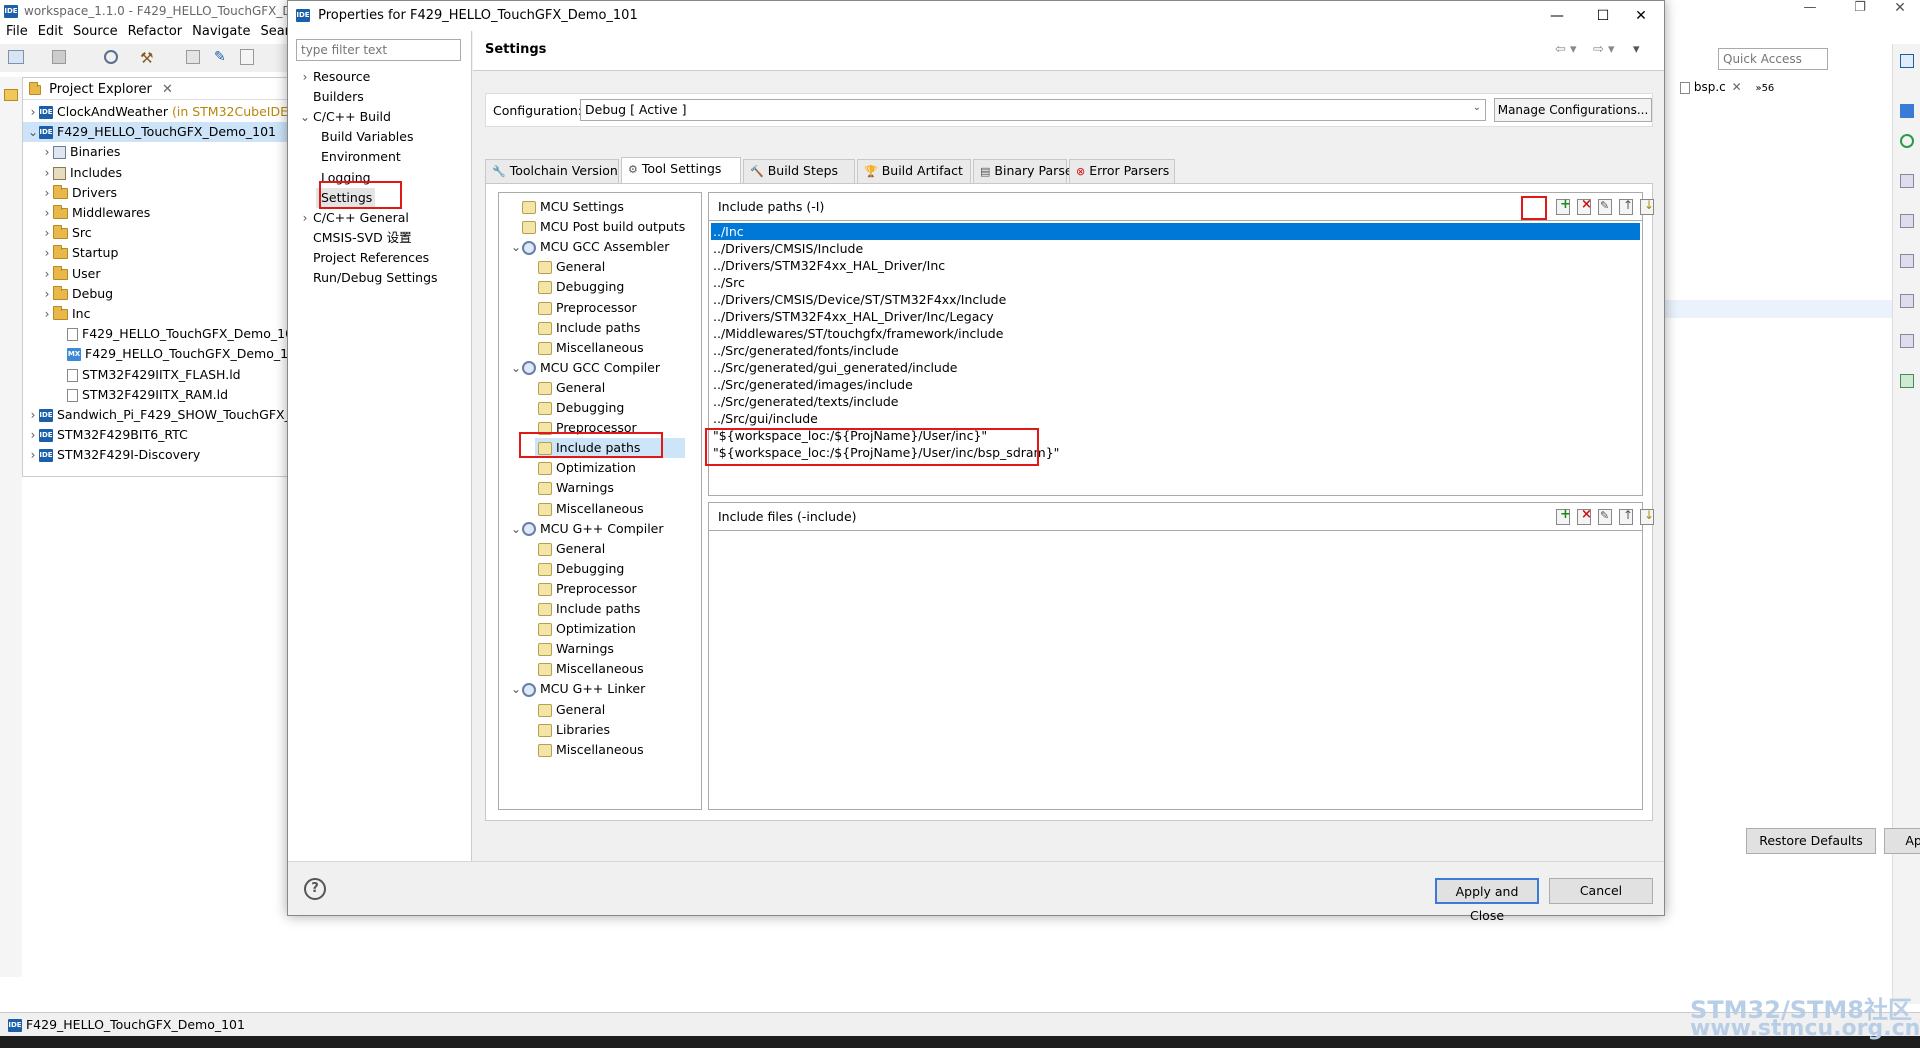 This screenshot has height=1048, width=1920. I want to click on build-gear-icon, so click(111, 57).